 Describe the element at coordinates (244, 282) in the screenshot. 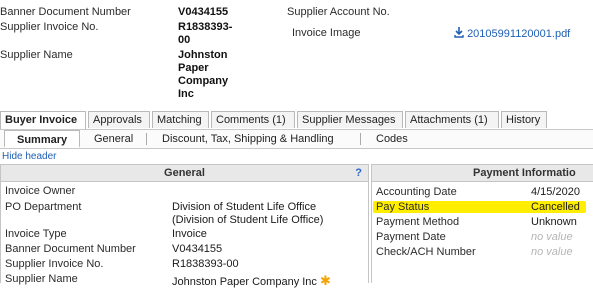

I see `supplier-name-row-text: Johnston Paper Company Inc` at that location.